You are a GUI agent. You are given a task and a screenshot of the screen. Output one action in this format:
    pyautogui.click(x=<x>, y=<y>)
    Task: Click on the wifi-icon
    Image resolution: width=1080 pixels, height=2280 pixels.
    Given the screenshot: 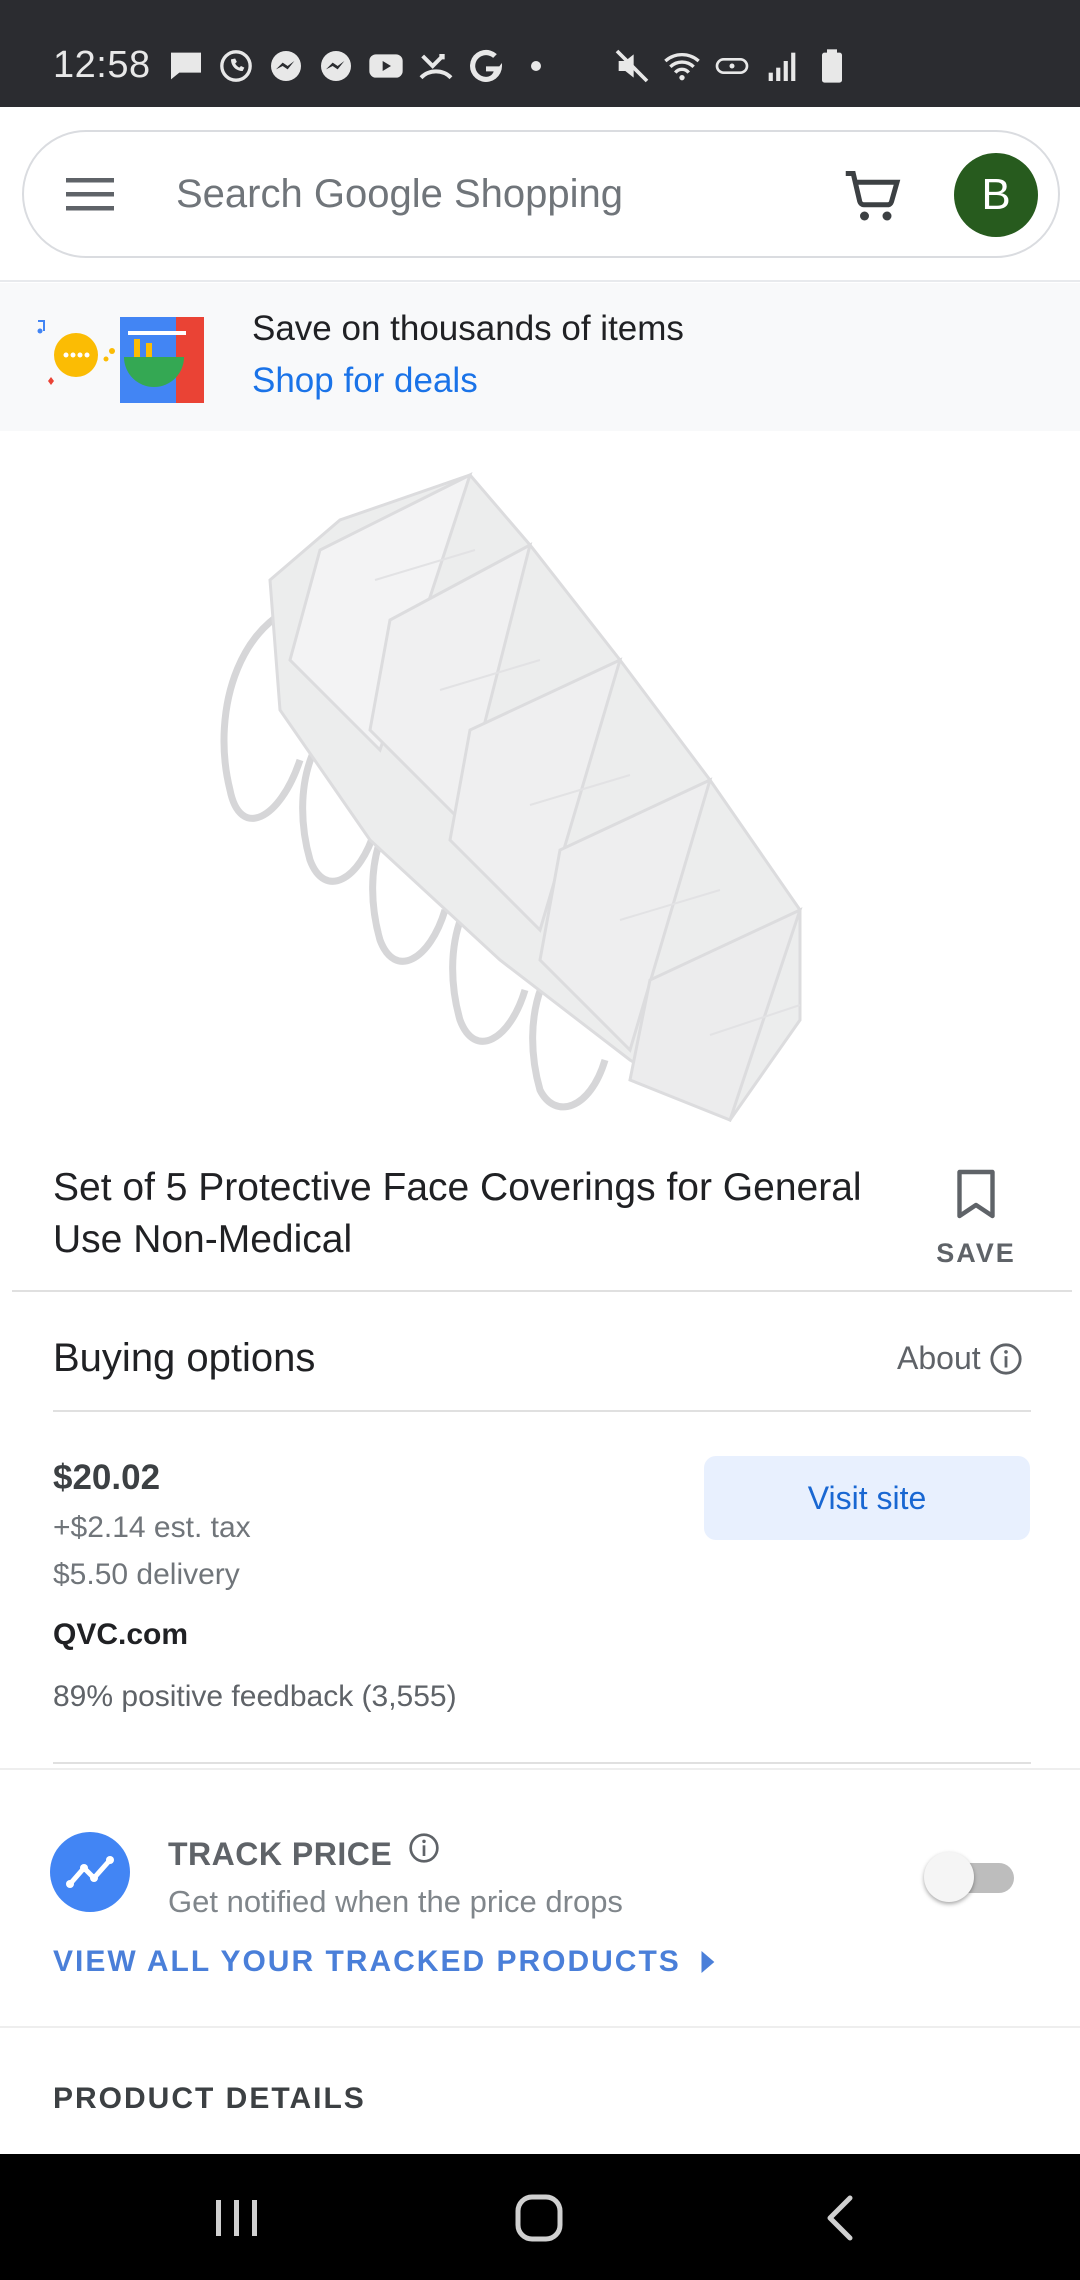 What is the action you would take?
    pyautogui.click(x=682, y=67)
    